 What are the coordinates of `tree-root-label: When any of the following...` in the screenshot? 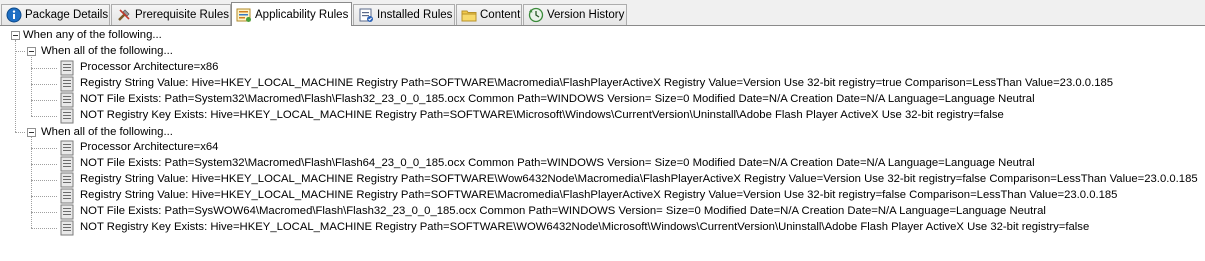 It's located at (92, 35).